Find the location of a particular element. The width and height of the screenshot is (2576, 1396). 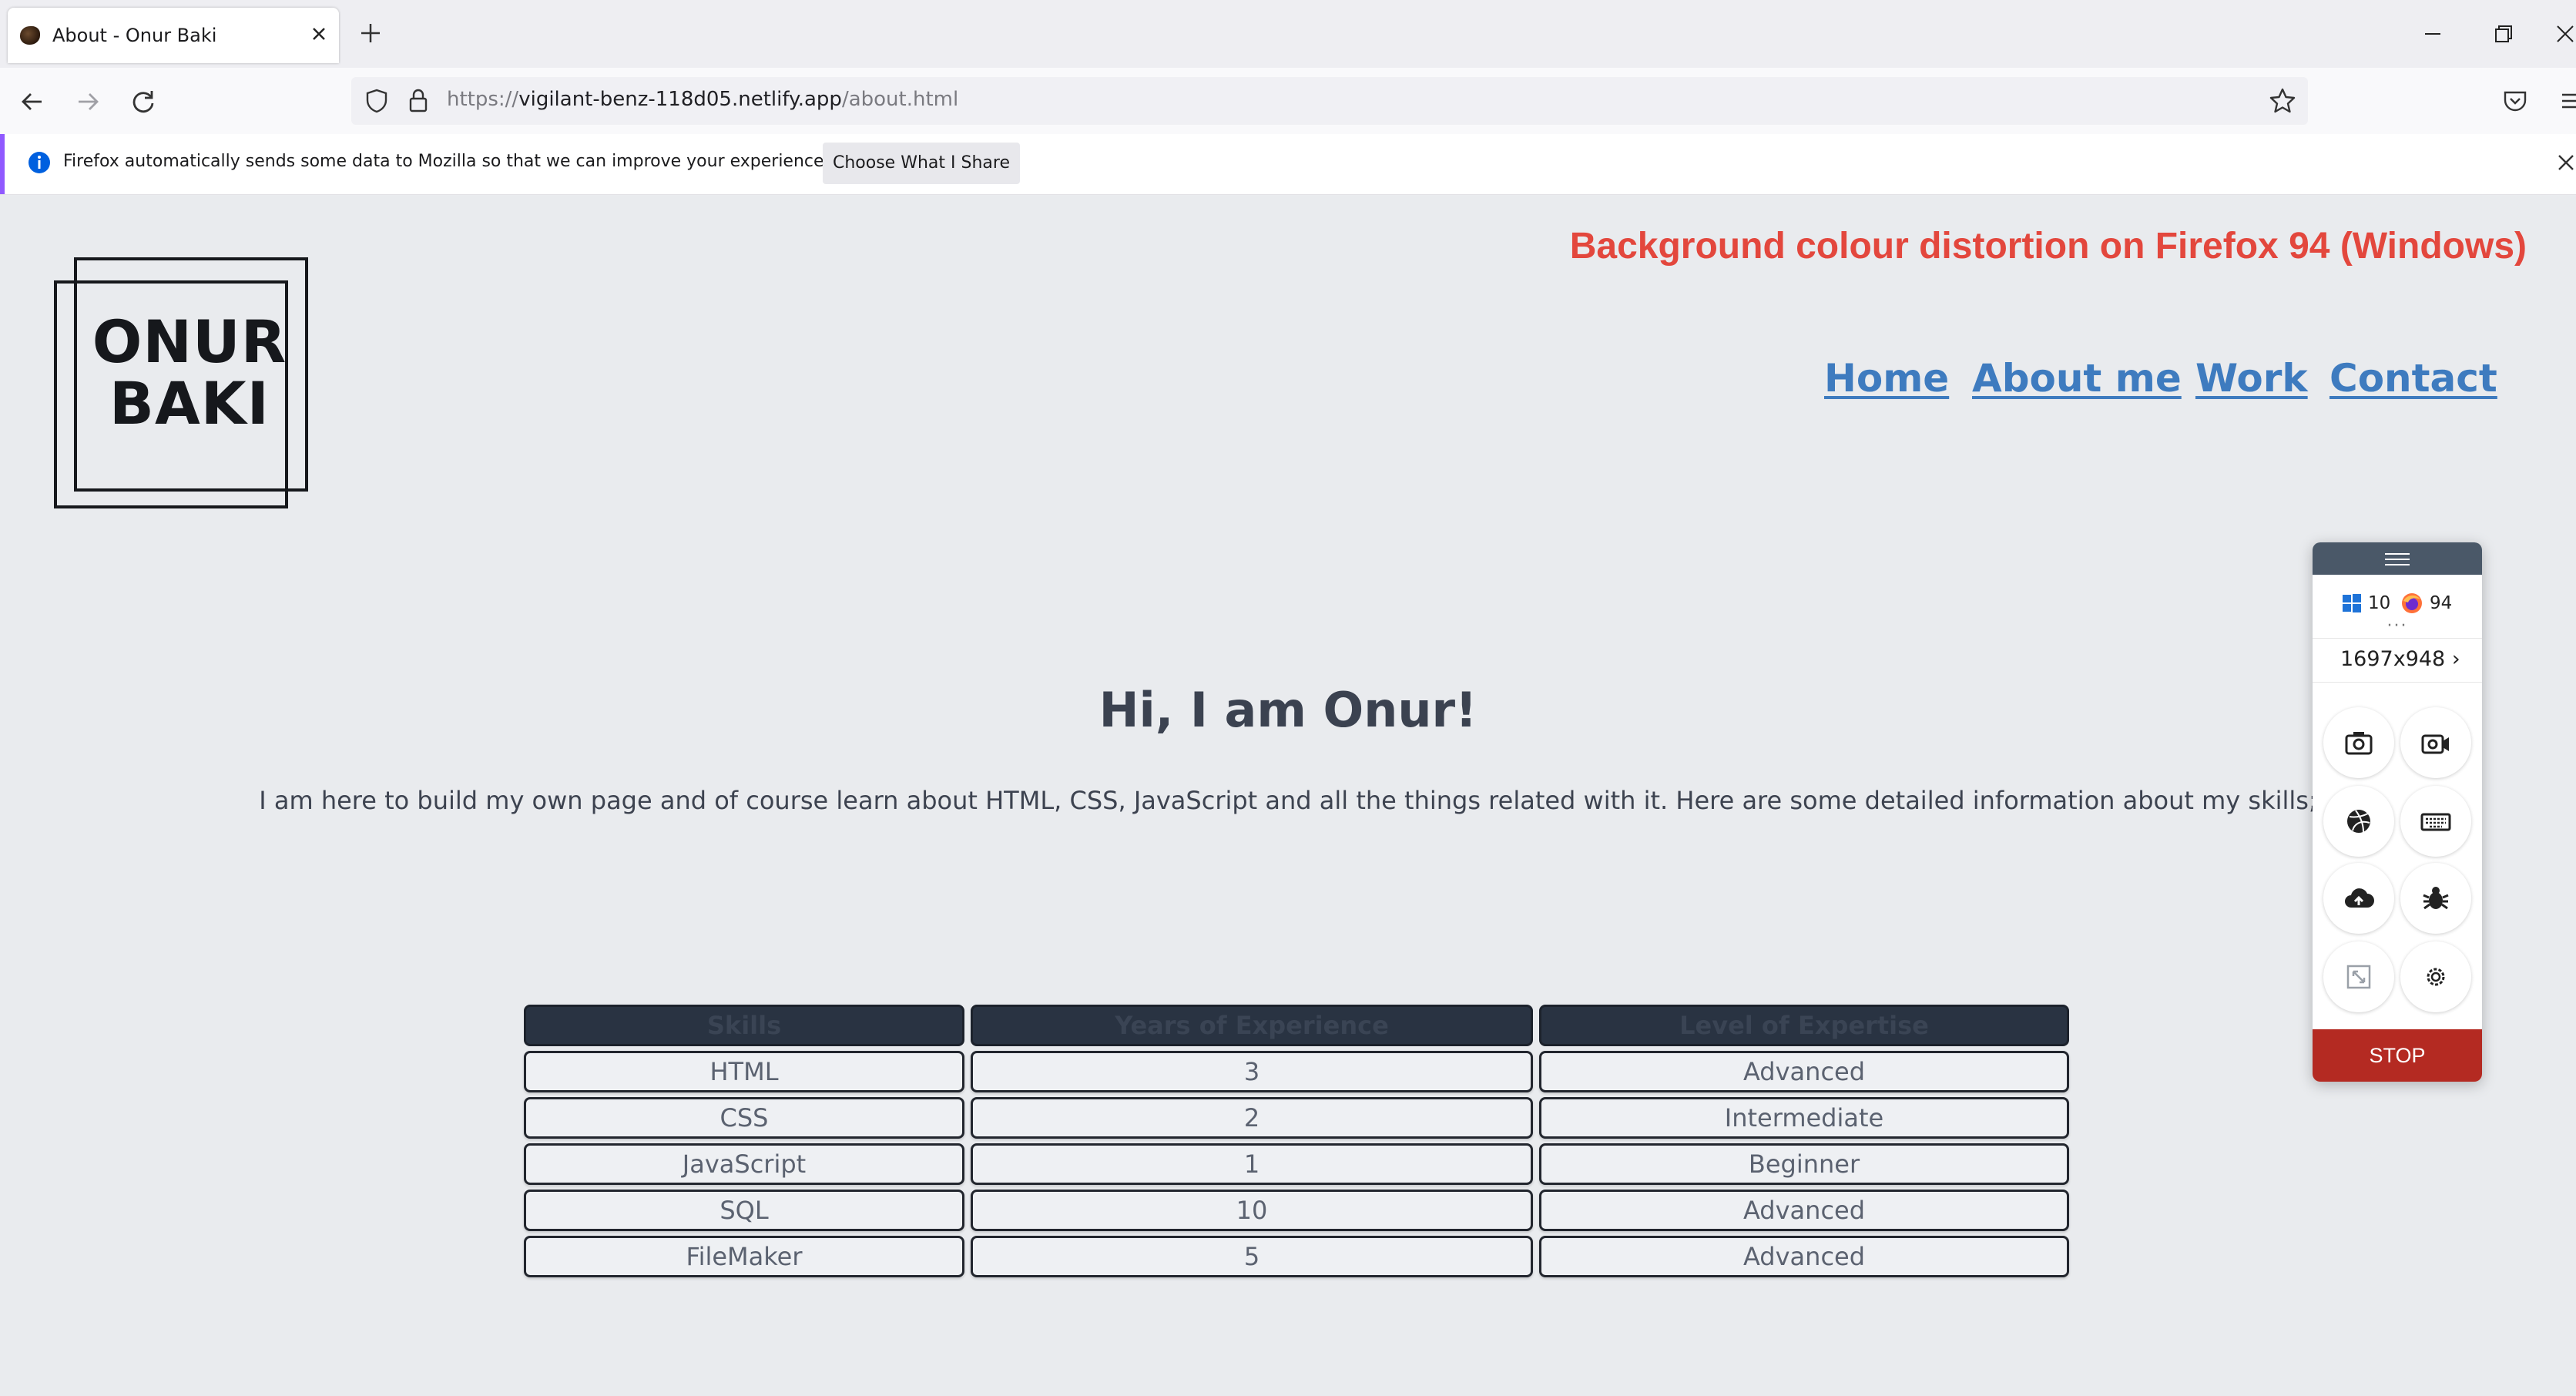

hamburger-menu-icon is located at coordinates (2566, 101).